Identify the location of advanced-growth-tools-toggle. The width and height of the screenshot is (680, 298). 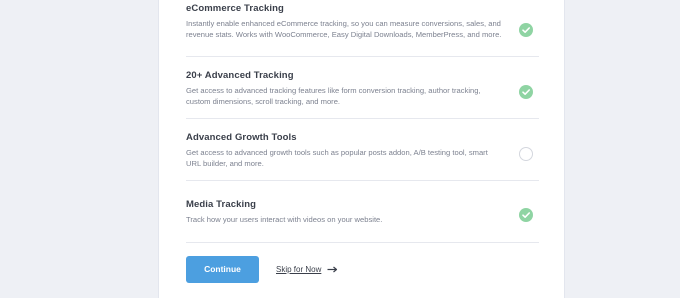
(526, 154).